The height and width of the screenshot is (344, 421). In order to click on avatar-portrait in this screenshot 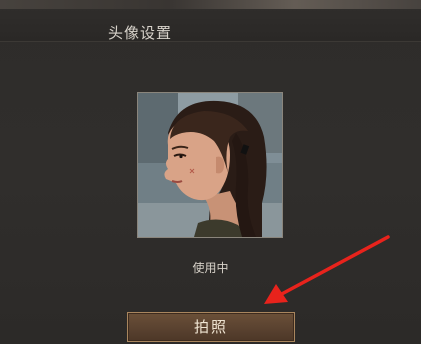, I will do `click(210, 165)`.